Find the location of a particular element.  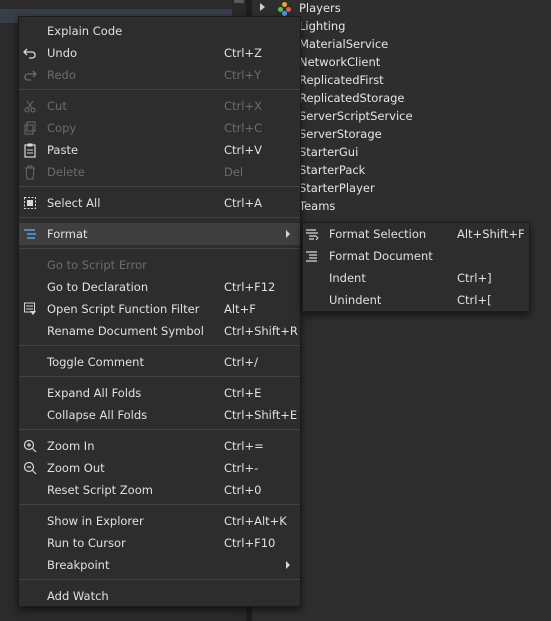

menu-item-label: Paste is located at coordinates (63, 150).